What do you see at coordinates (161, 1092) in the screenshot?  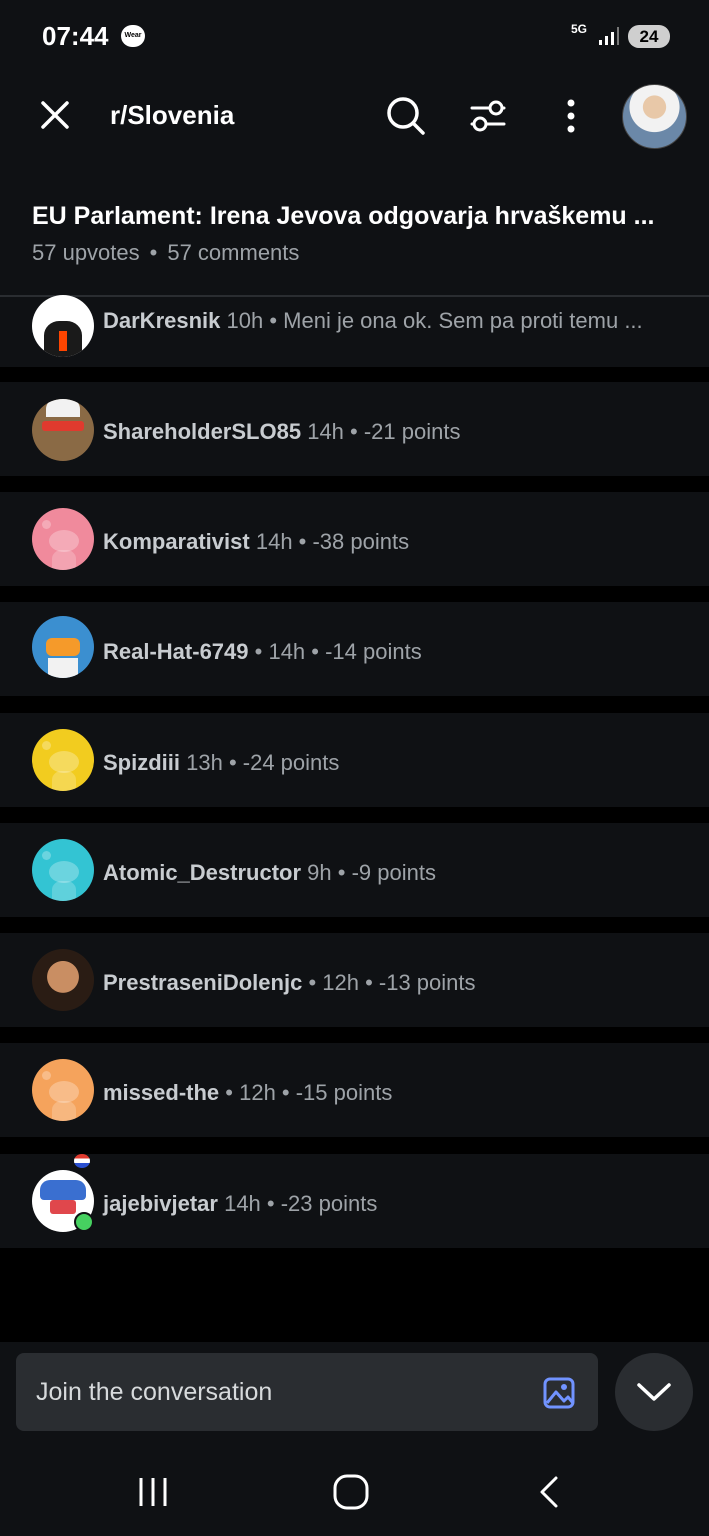 I see `comment-username: missed-the` at bounding box center [161, 1092].